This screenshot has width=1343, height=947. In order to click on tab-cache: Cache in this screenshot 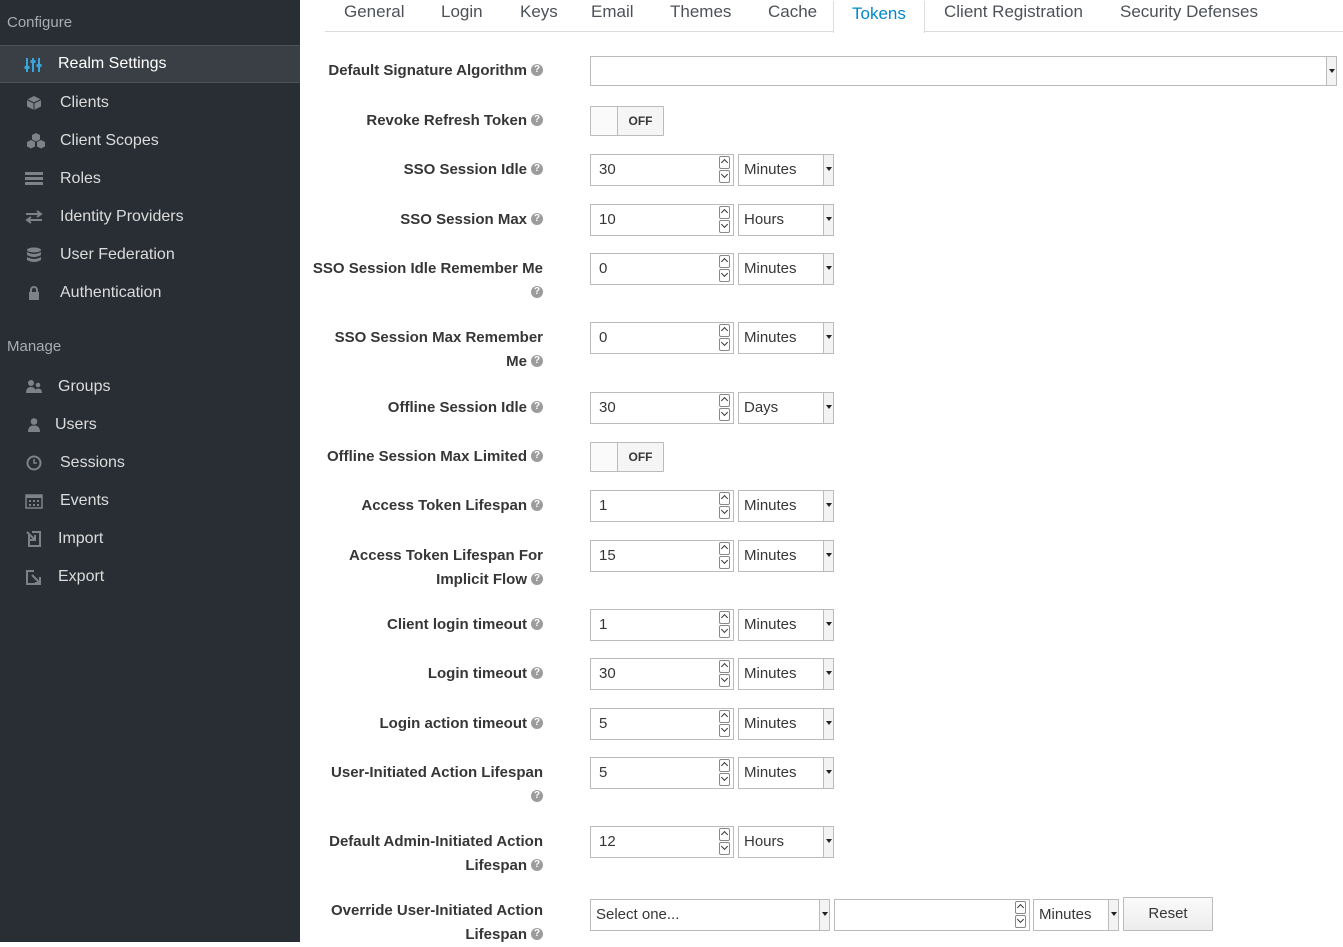, I will do `click(792, 16)`.